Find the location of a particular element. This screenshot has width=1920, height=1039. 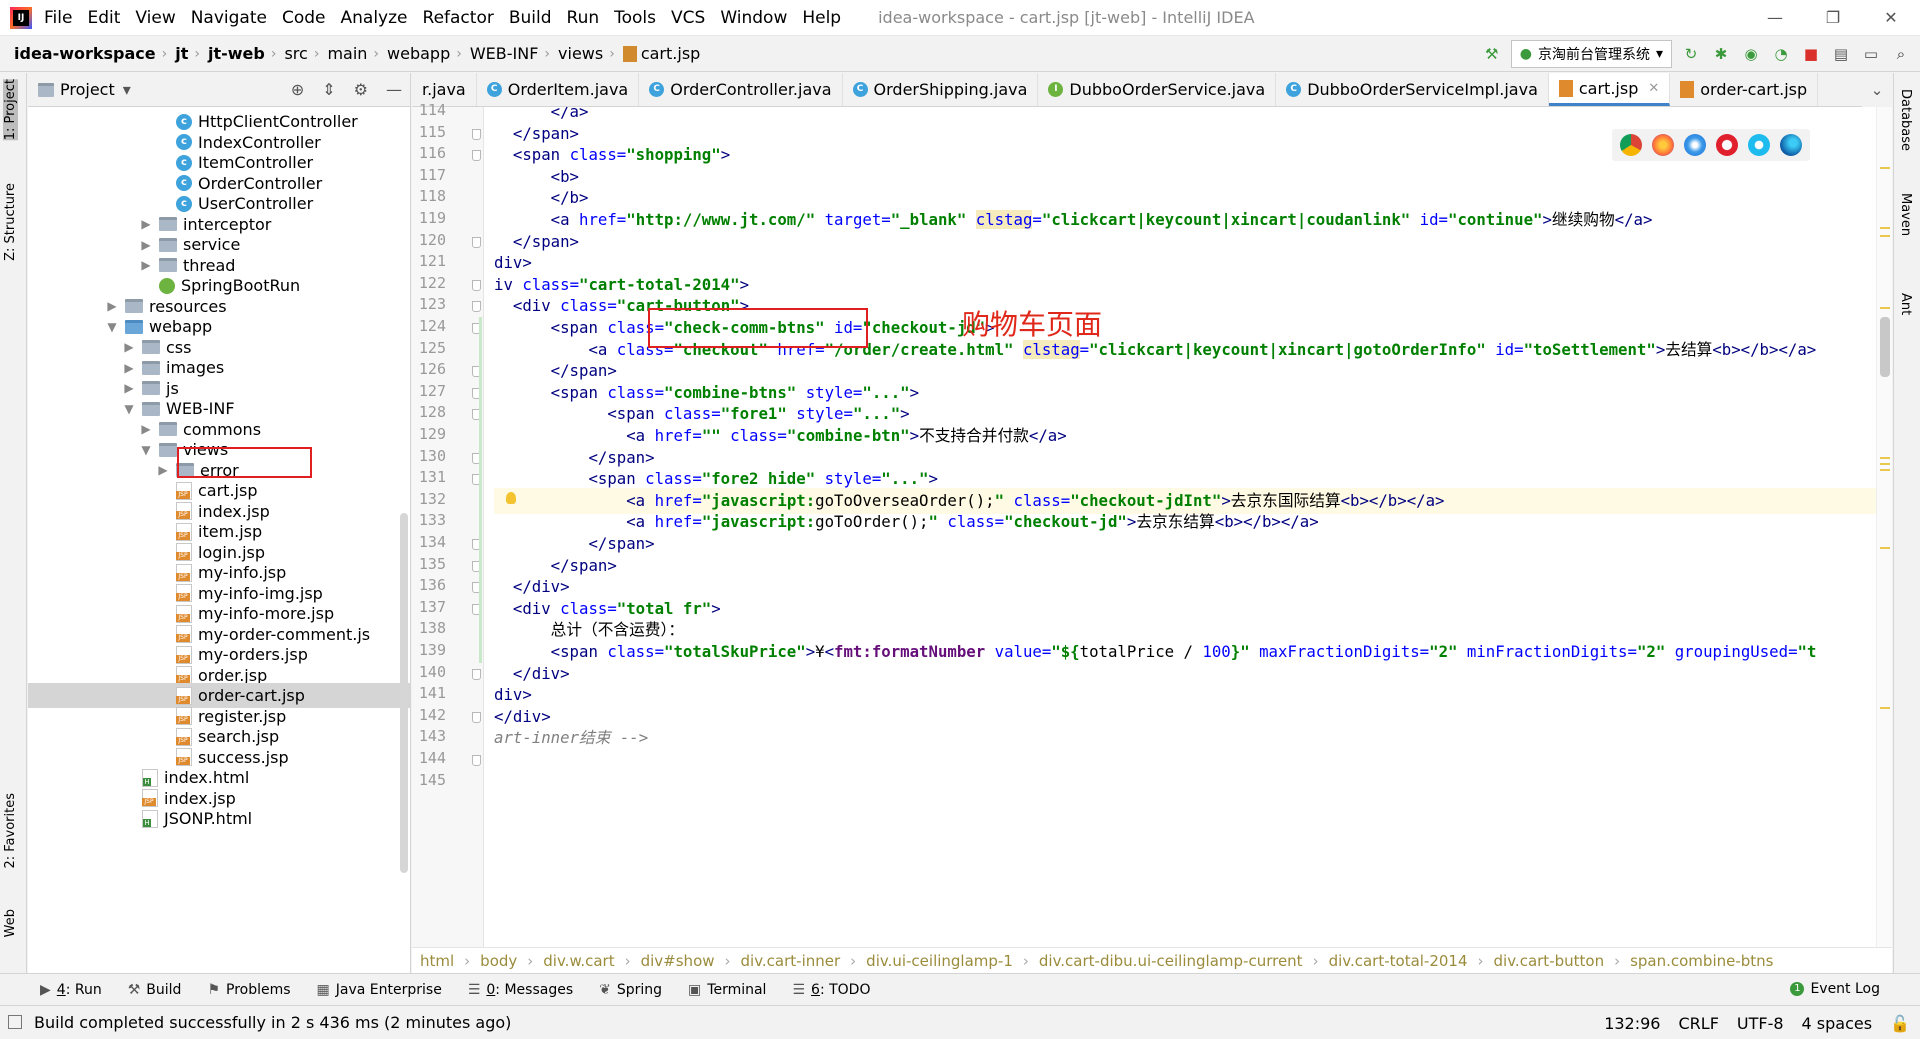

locate-icon: ⊕ is located at coordinates (297, 89).